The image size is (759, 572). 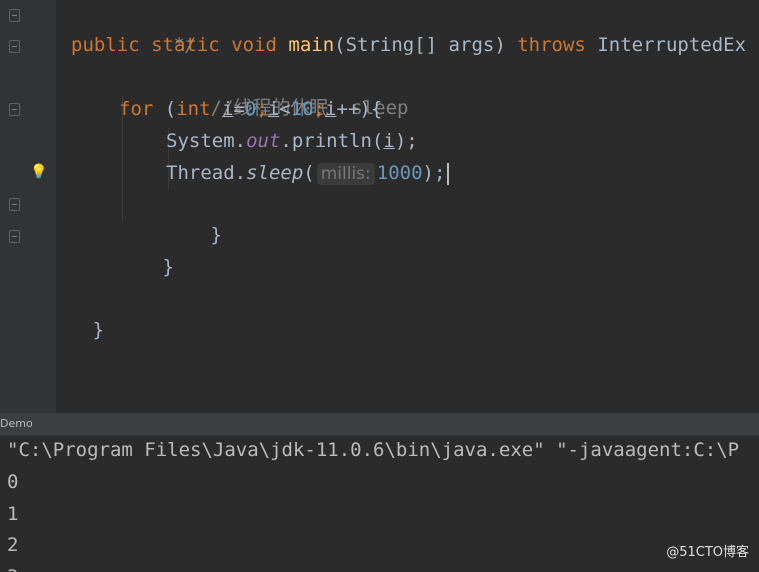 I want to click on assign-op: =, so click(x=239, y=109).